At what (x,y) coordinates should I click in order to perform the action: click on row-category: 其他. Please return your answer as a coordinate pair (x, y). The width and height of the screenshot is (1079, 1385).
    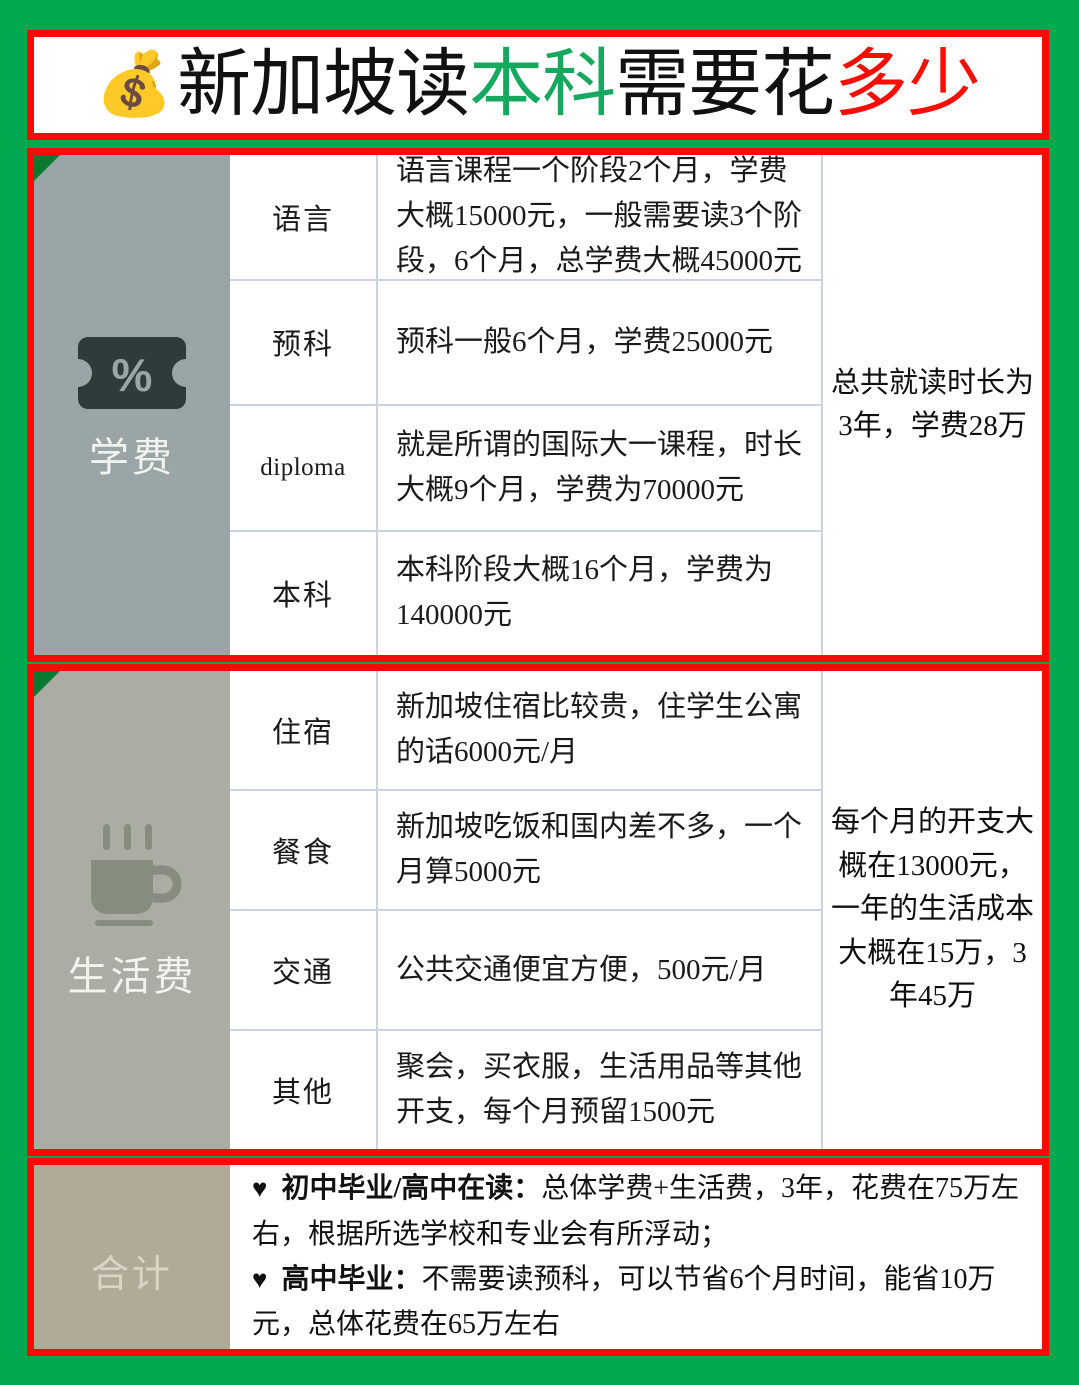
    Looking at the image, I should click on (304, 1090).